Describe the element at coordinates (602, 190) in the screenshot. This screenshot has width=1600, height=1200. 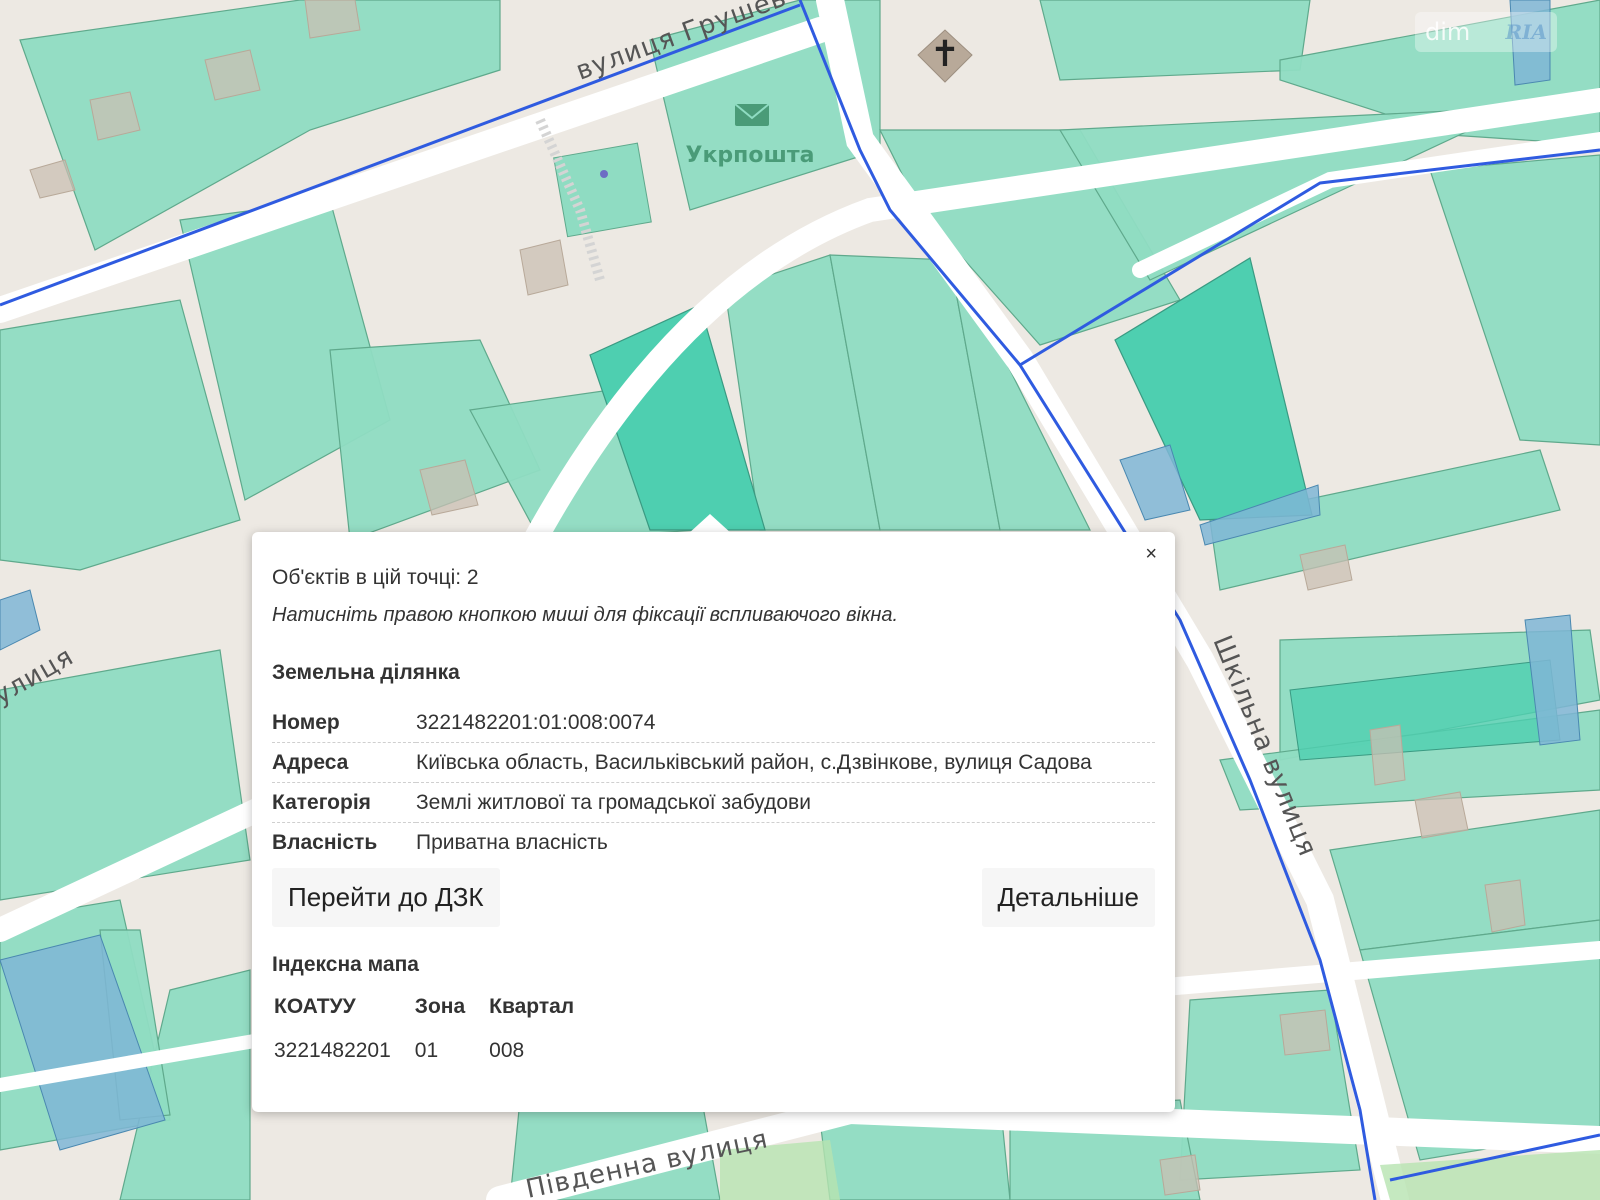
I see `building-with-marker` at that location.